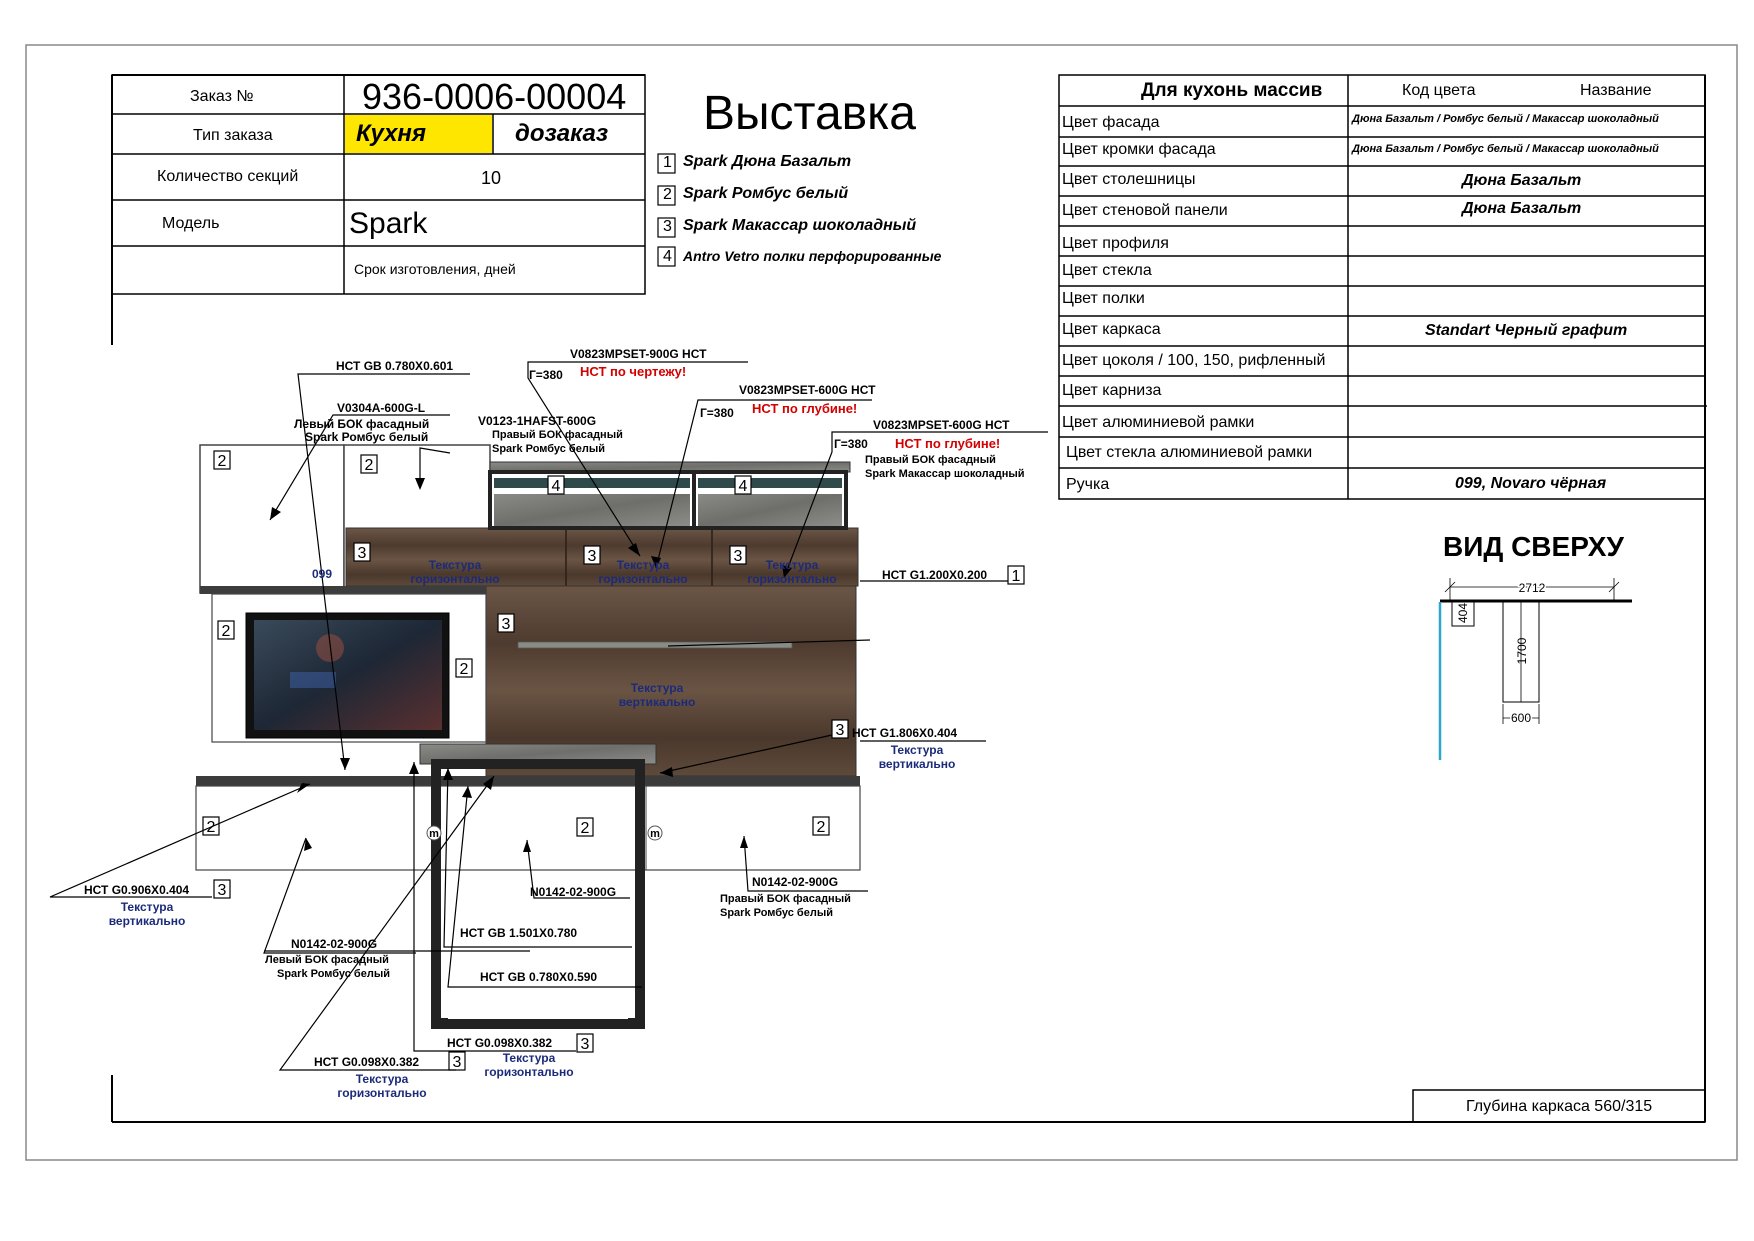 This screenshot has height=1241, width=1754. Describe the element at coordinates (812, 256) in the screenshot. I see `material-4: Antro Vetro полки перфорированные` at that location.